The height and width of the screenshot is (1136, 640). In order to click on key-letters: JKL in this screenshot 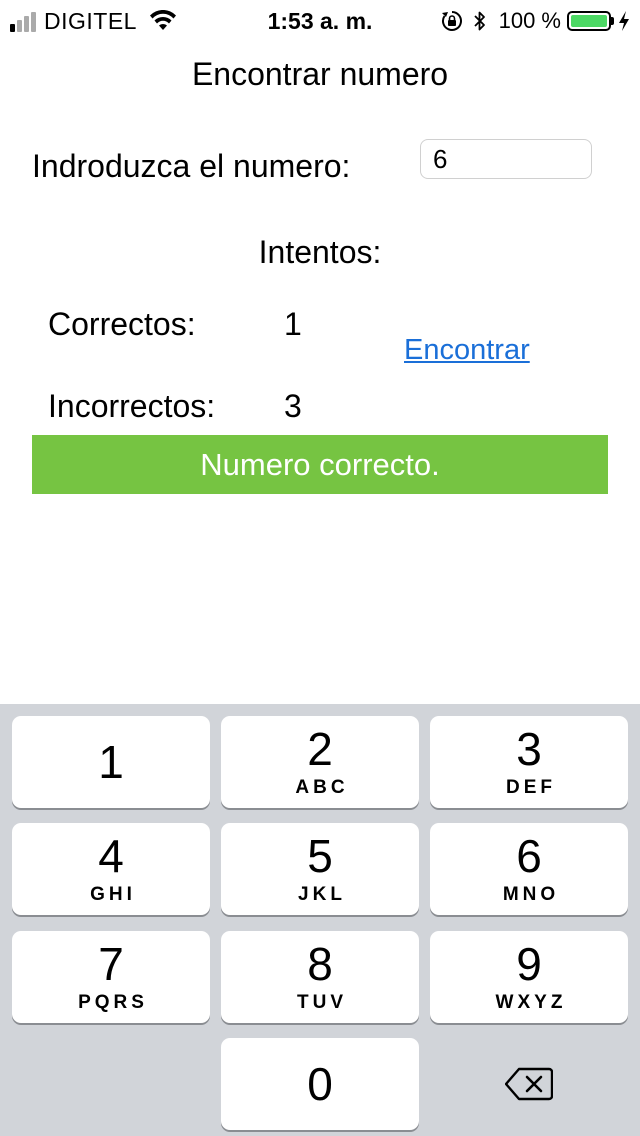, I will do `click(322, 894)`.